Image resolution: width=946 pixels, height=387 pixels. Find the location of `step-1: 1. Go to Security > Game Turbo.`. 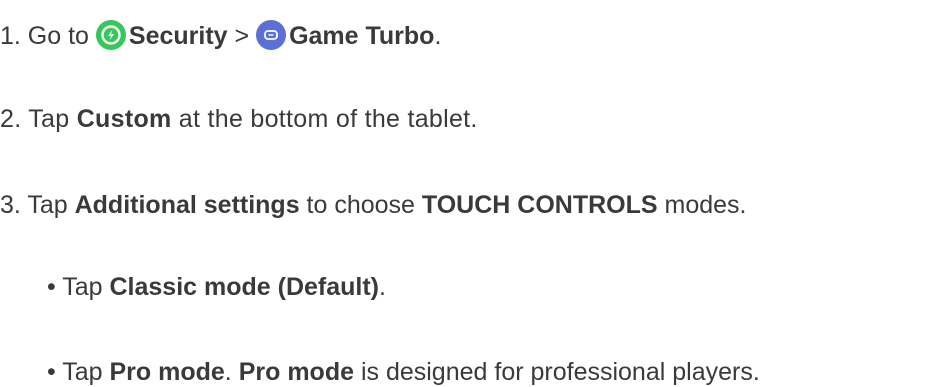

step-1: 1. Go to Security > Game Turbo. is located at coordinates (220, 35).